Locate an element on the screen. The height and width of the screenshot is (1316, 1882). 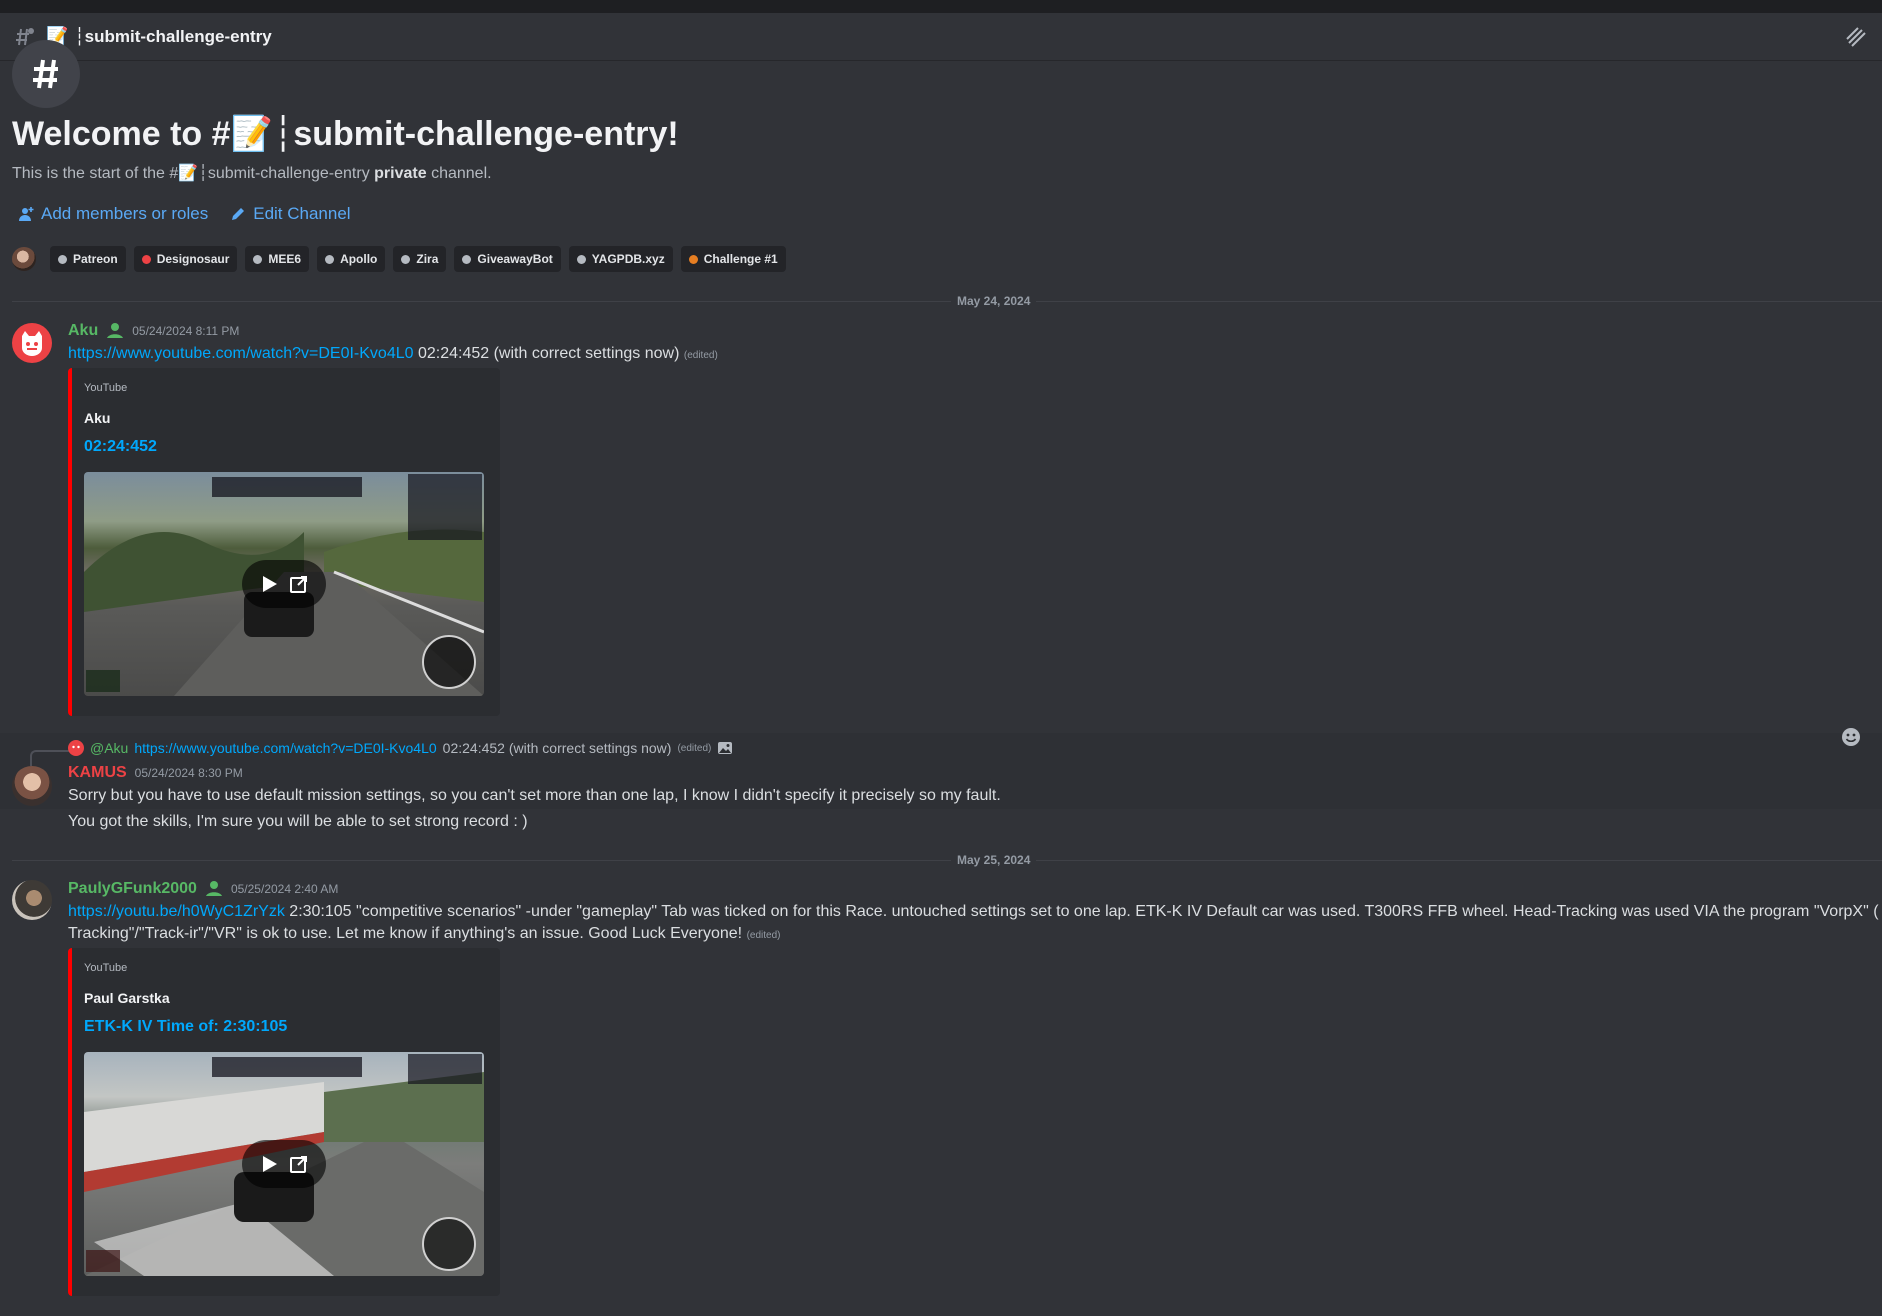
welcome-actions: Add members or roles Edit Channel is located at coordinates (184, 214).